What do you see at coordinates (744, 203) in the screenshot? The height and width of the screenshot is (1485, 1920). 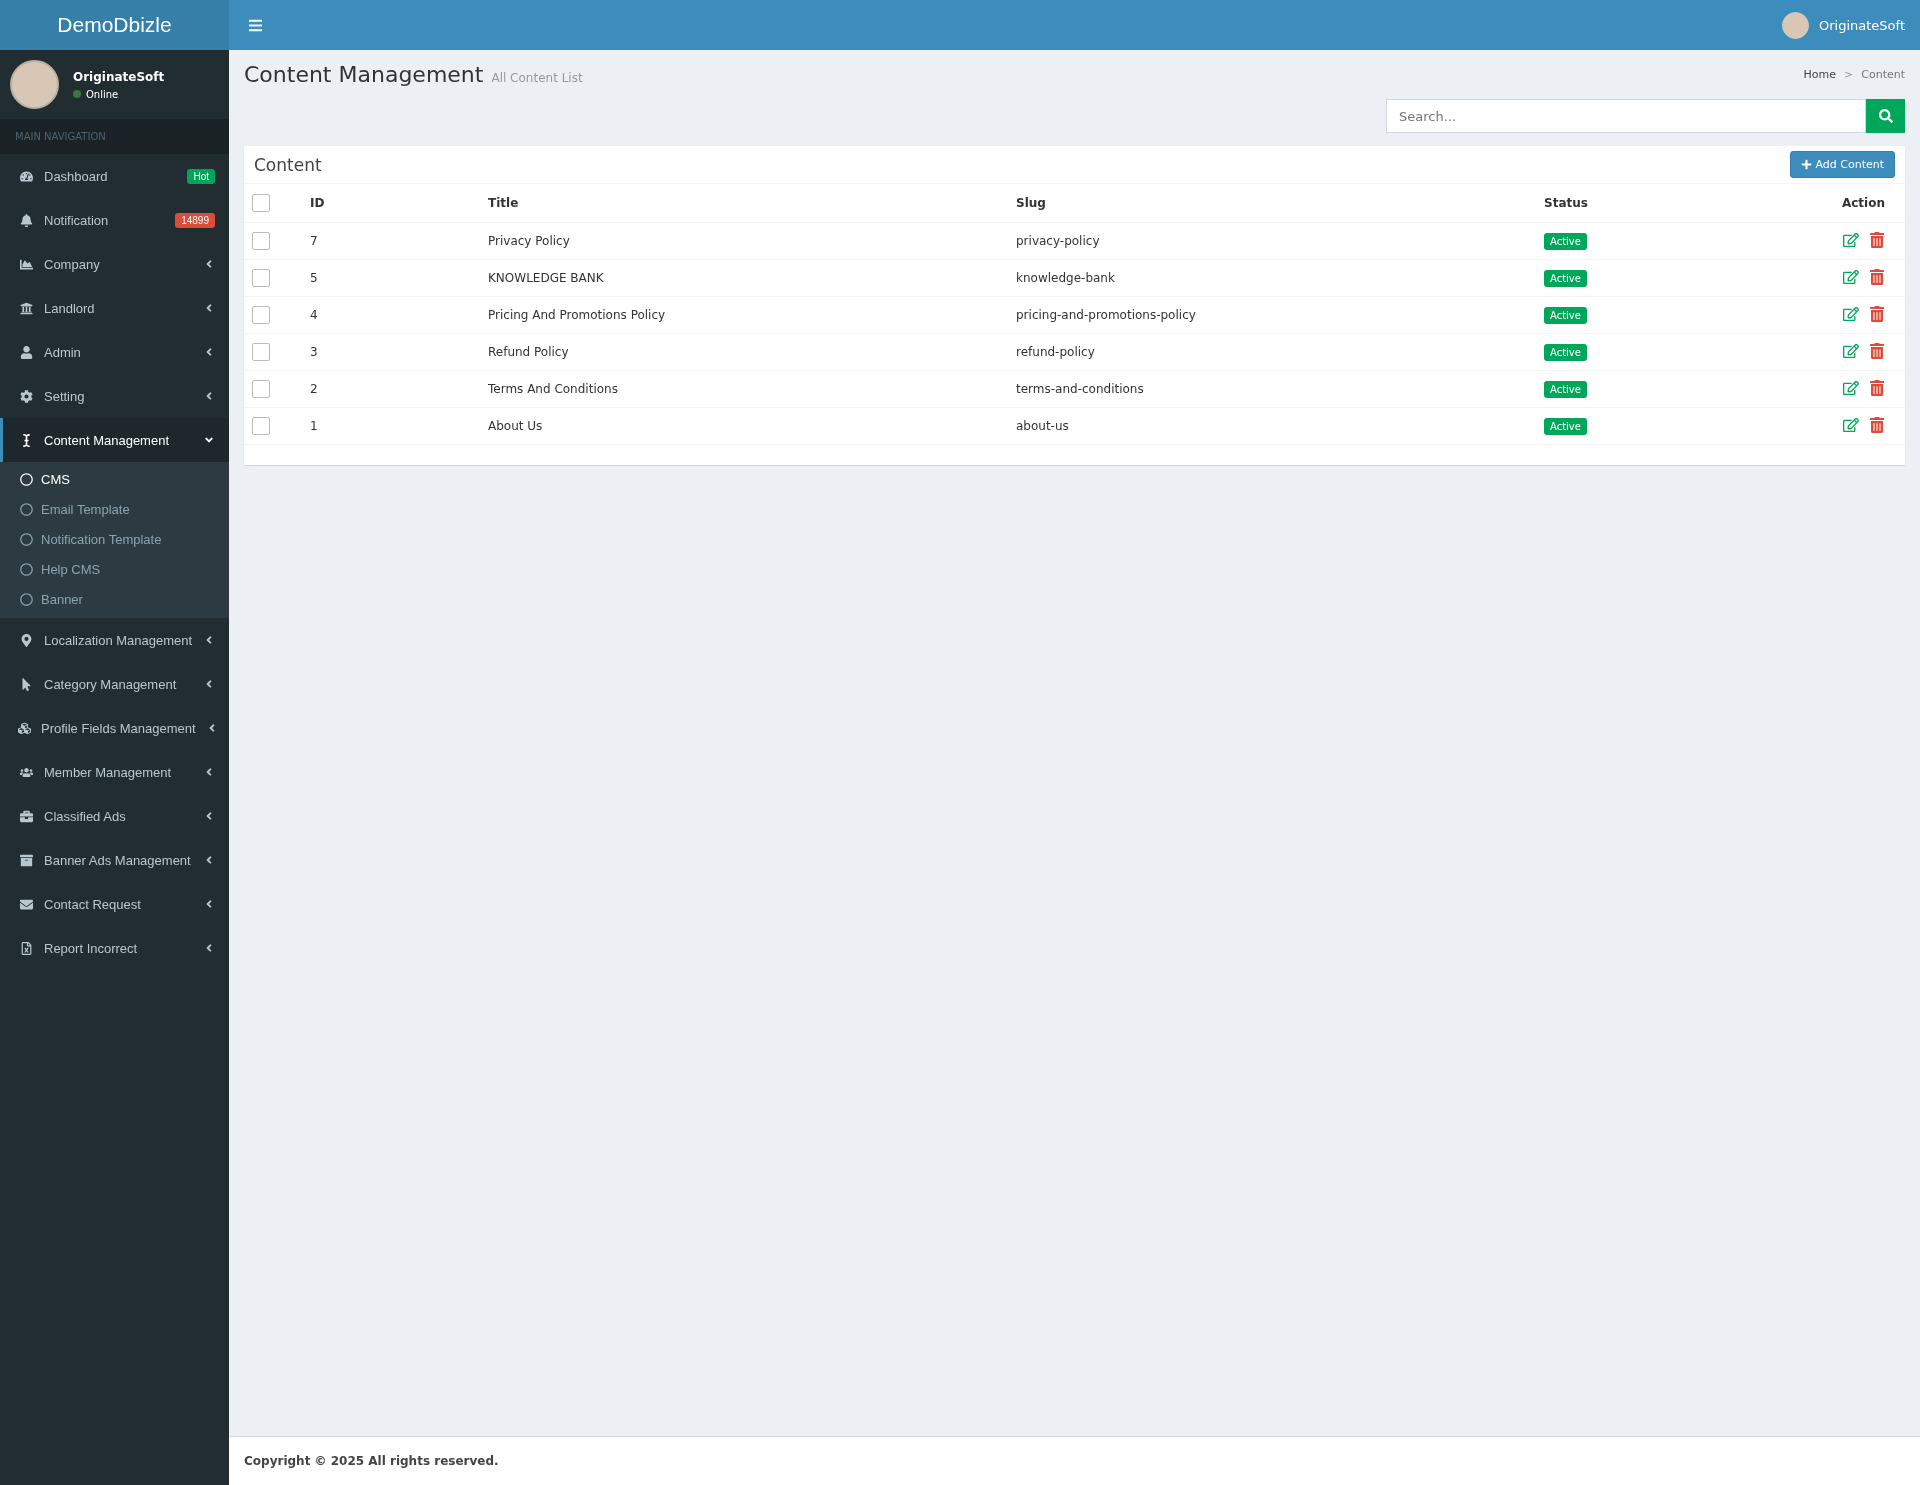 I see `column-header: Title` at bounding box center [744, 203].